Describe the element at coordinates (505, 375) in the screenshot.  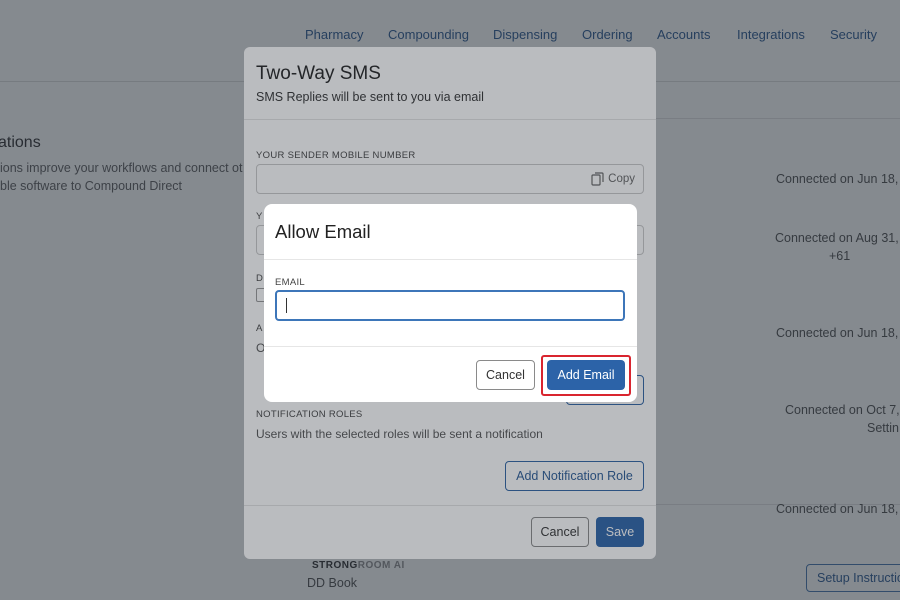
I see `cancel-button: Cancel` at that location.